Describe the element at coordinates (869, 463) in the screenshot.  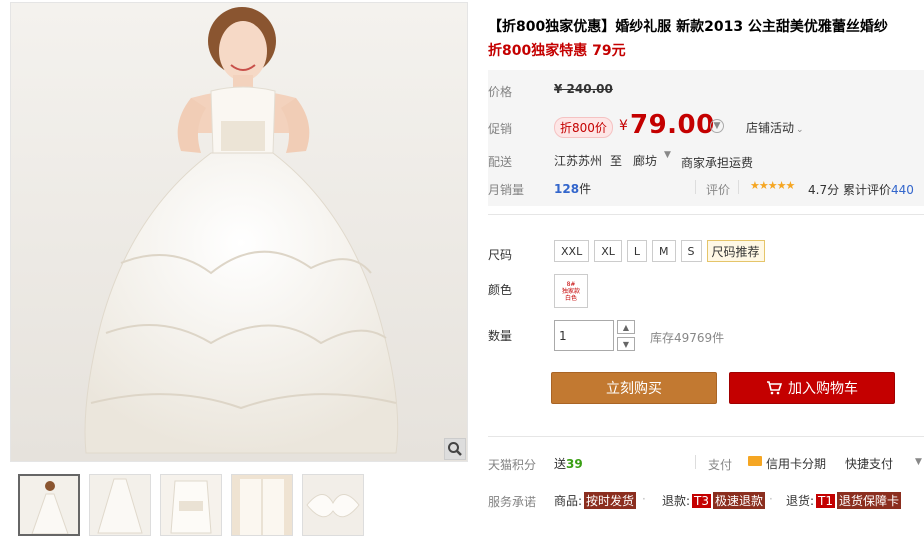
I see `quick-pay-link: 快捷支付` at that location.